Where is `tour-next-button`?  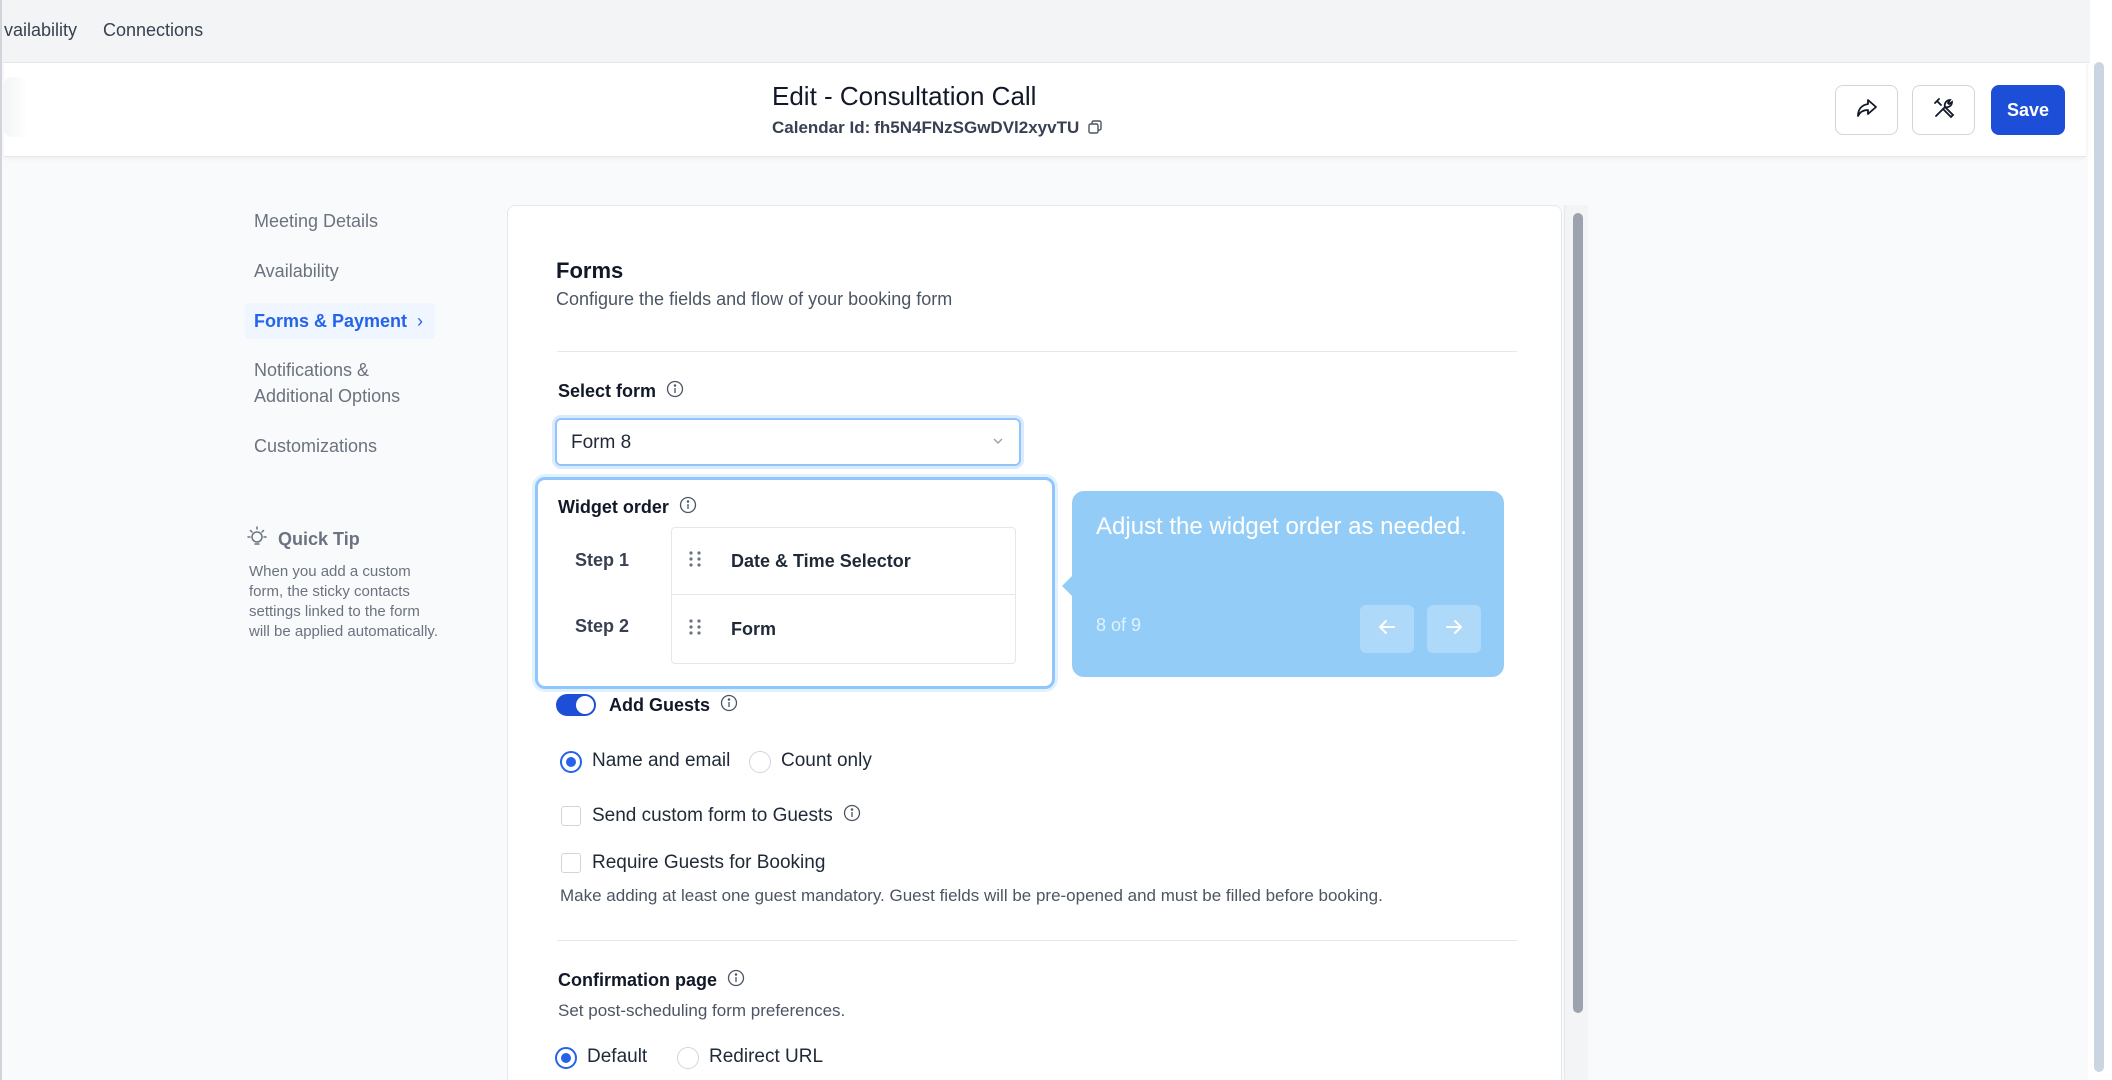 tour-next-button is located at coordinates (1454, 629).